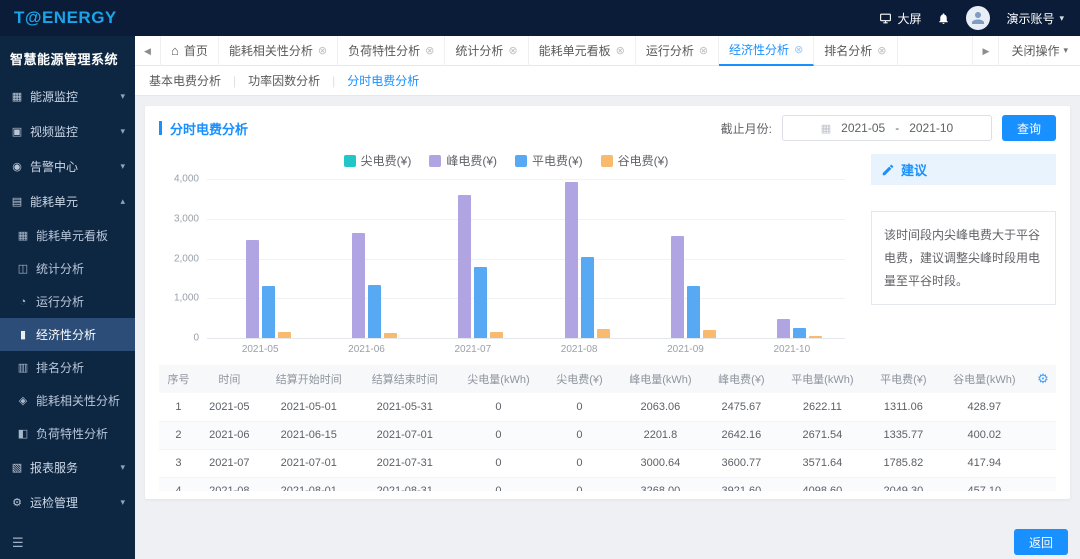 This screenshot has height=559, width=1080. I want to click on tab-economic-analysis: 经济性分析 ⊗, so click(767, 50).